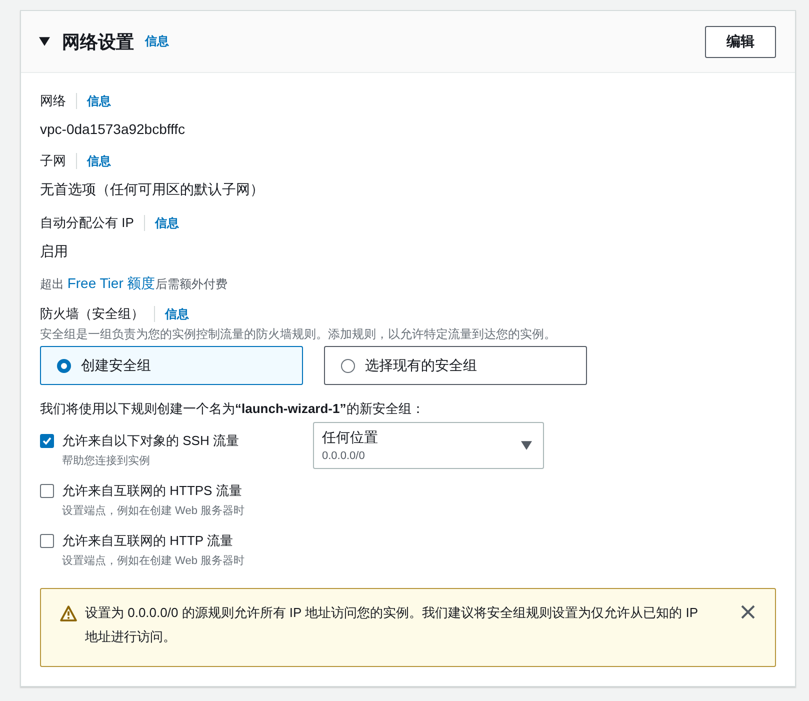 Image resolution: width=809 pixels, height=701 pixels. I want to click on rule-label: 允许来自互联网的 HTTP 流量, so click(148, 541).